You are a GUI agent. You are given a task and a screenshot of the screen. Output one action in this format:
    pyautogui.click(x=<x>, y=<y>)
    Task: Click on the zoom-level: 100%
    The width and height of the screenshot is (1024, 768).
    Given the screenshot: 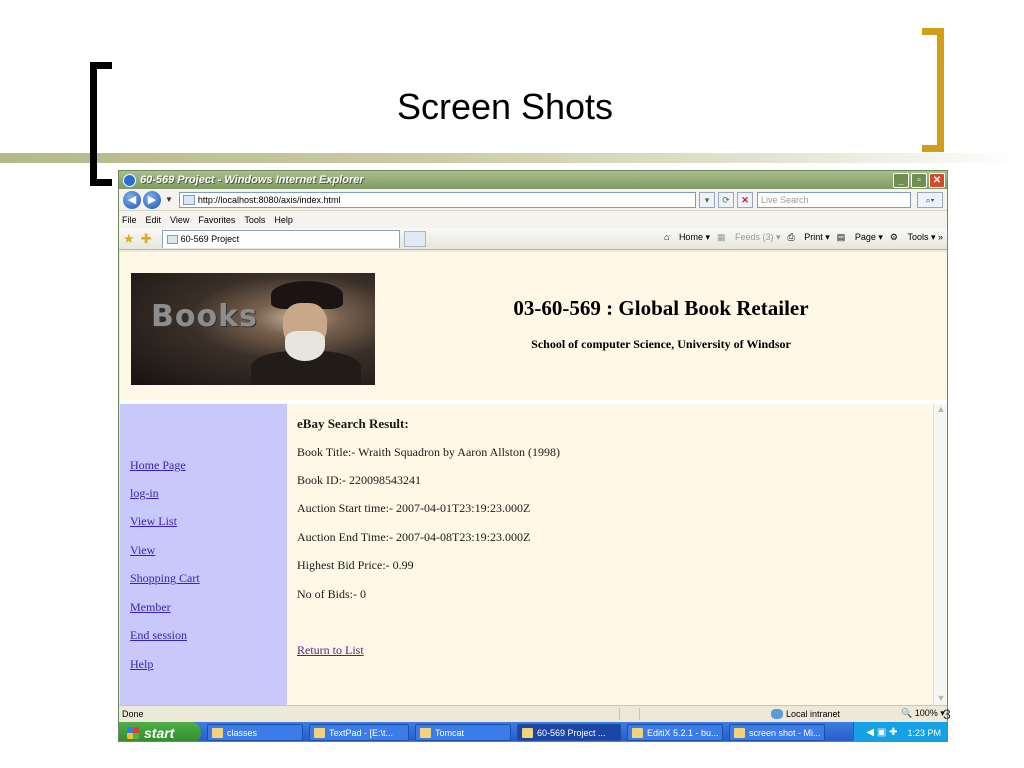 What is the action you would take?
    pyautogui.click(x=926, y=713)
    